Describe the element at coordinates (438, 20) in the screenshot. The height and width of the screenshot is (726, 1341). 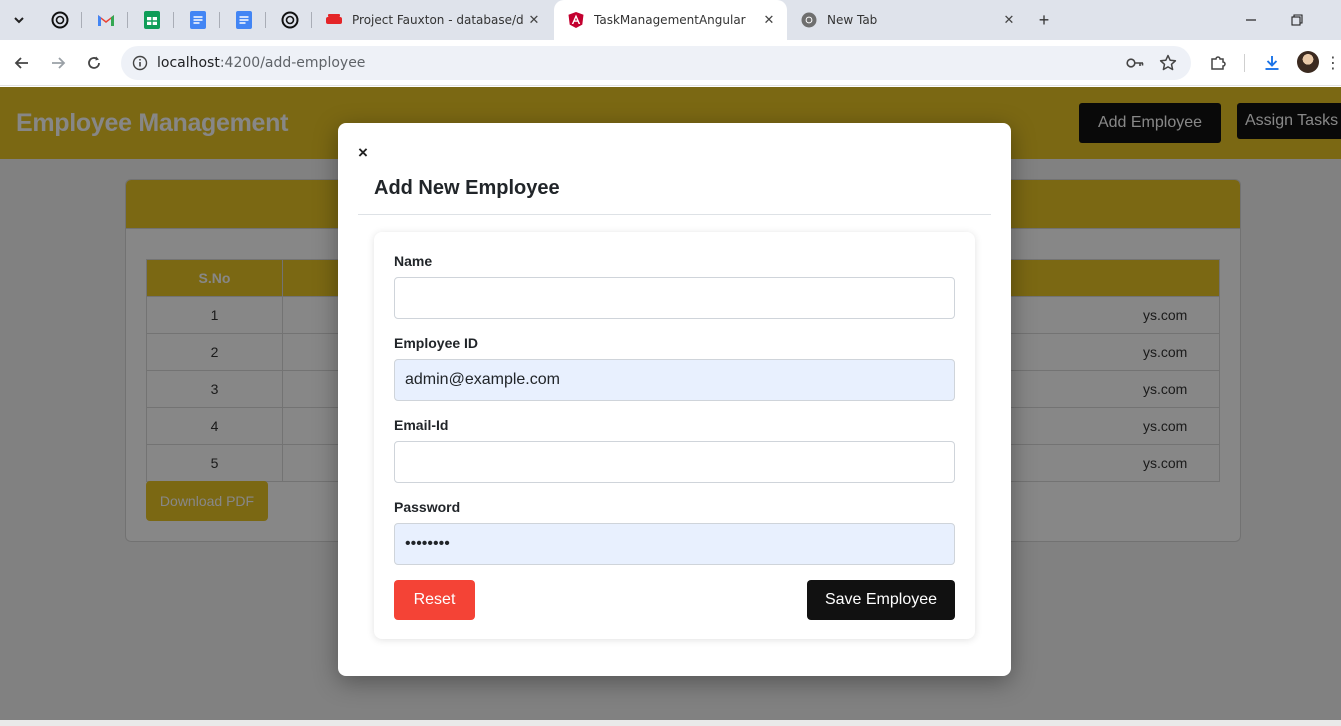
I see `tab-title: Project Fauxton - database/den` at that location.